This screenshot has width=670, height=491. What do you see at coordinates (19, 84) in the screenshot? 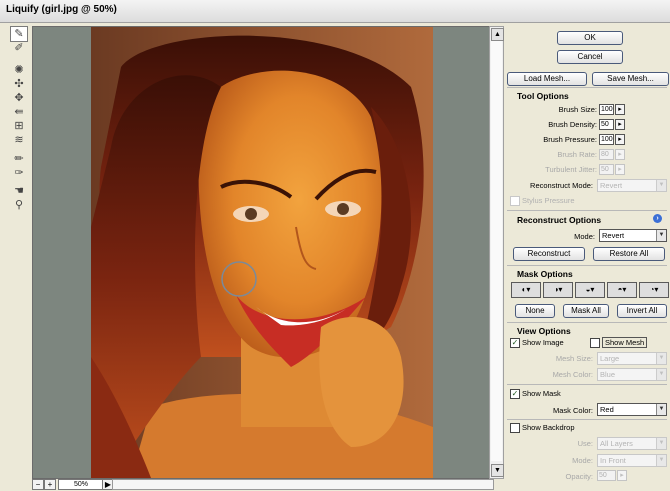
I see `pucker-tool-icon: ✣` at bounding box center [19, 84].